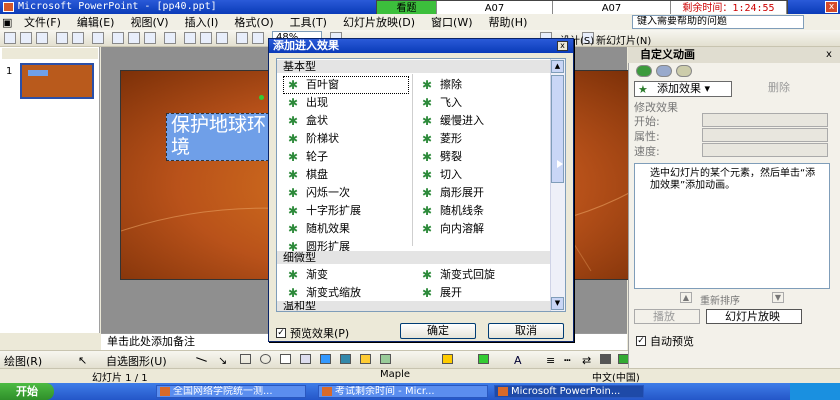 This screenshot has height=400, width=840. Describe the element at coordinates (765, 150) in the screenshot. I see `speed-select` at that location.